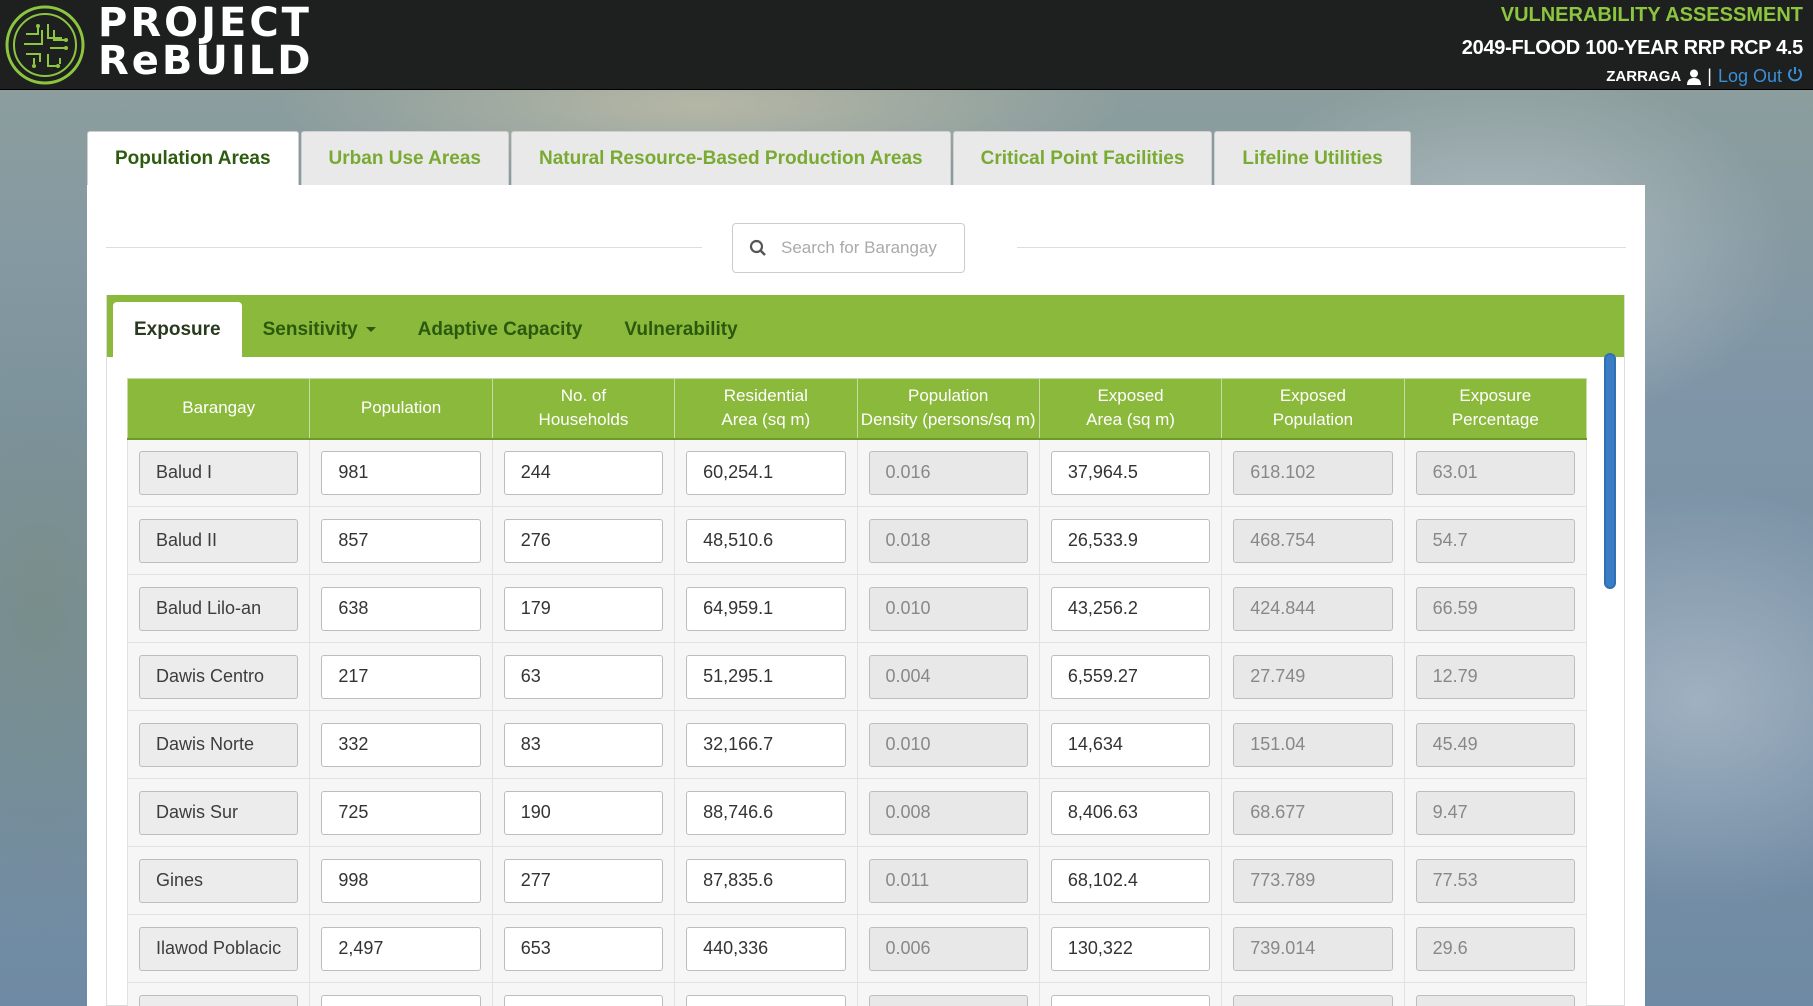  I want to click on value-input: 276, so click(583, 540).